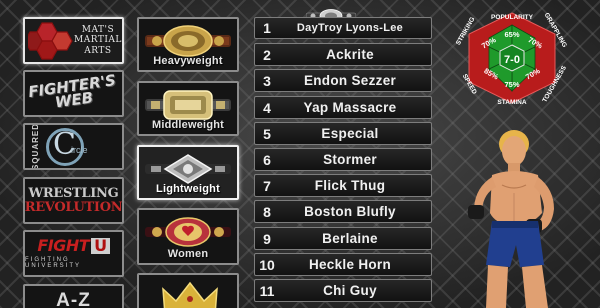 This screenshot has height=308, width=600. What do you see at coordinates (50, 40) in the screenshot?
I see `hexagon-logo-icon` at bounding box center [50, 40].